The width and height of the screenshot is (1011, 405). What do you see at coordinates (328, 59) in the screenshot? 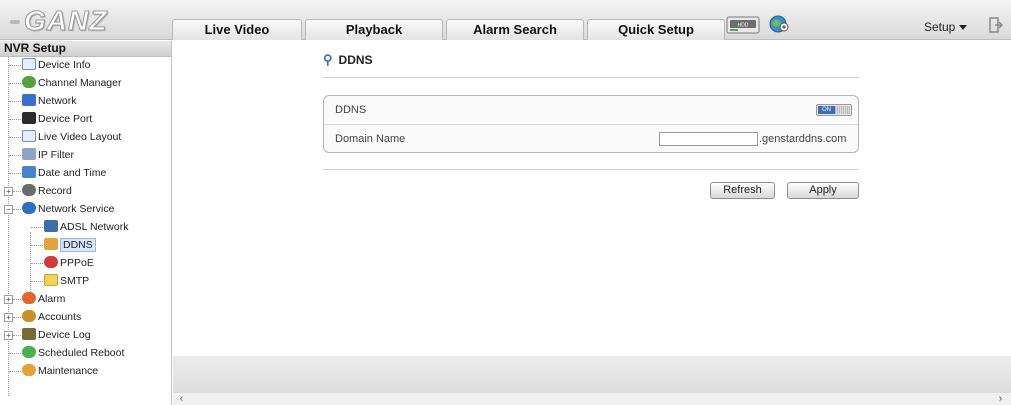
I see `ddns-title-icon: ⚲` at bounding box center [328, 59].